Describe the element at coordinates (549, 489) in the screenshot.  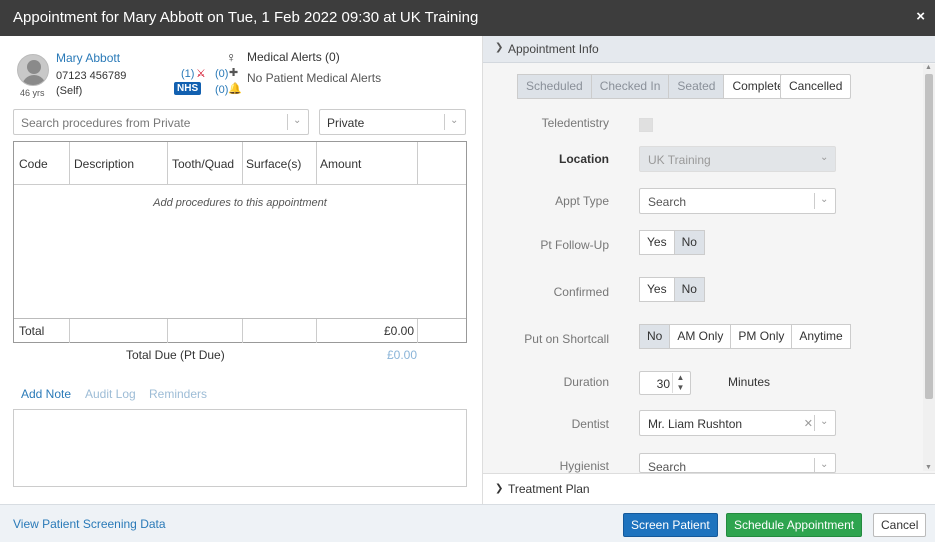
I see `treatment-plan-title: Treatment Plan` at that location.